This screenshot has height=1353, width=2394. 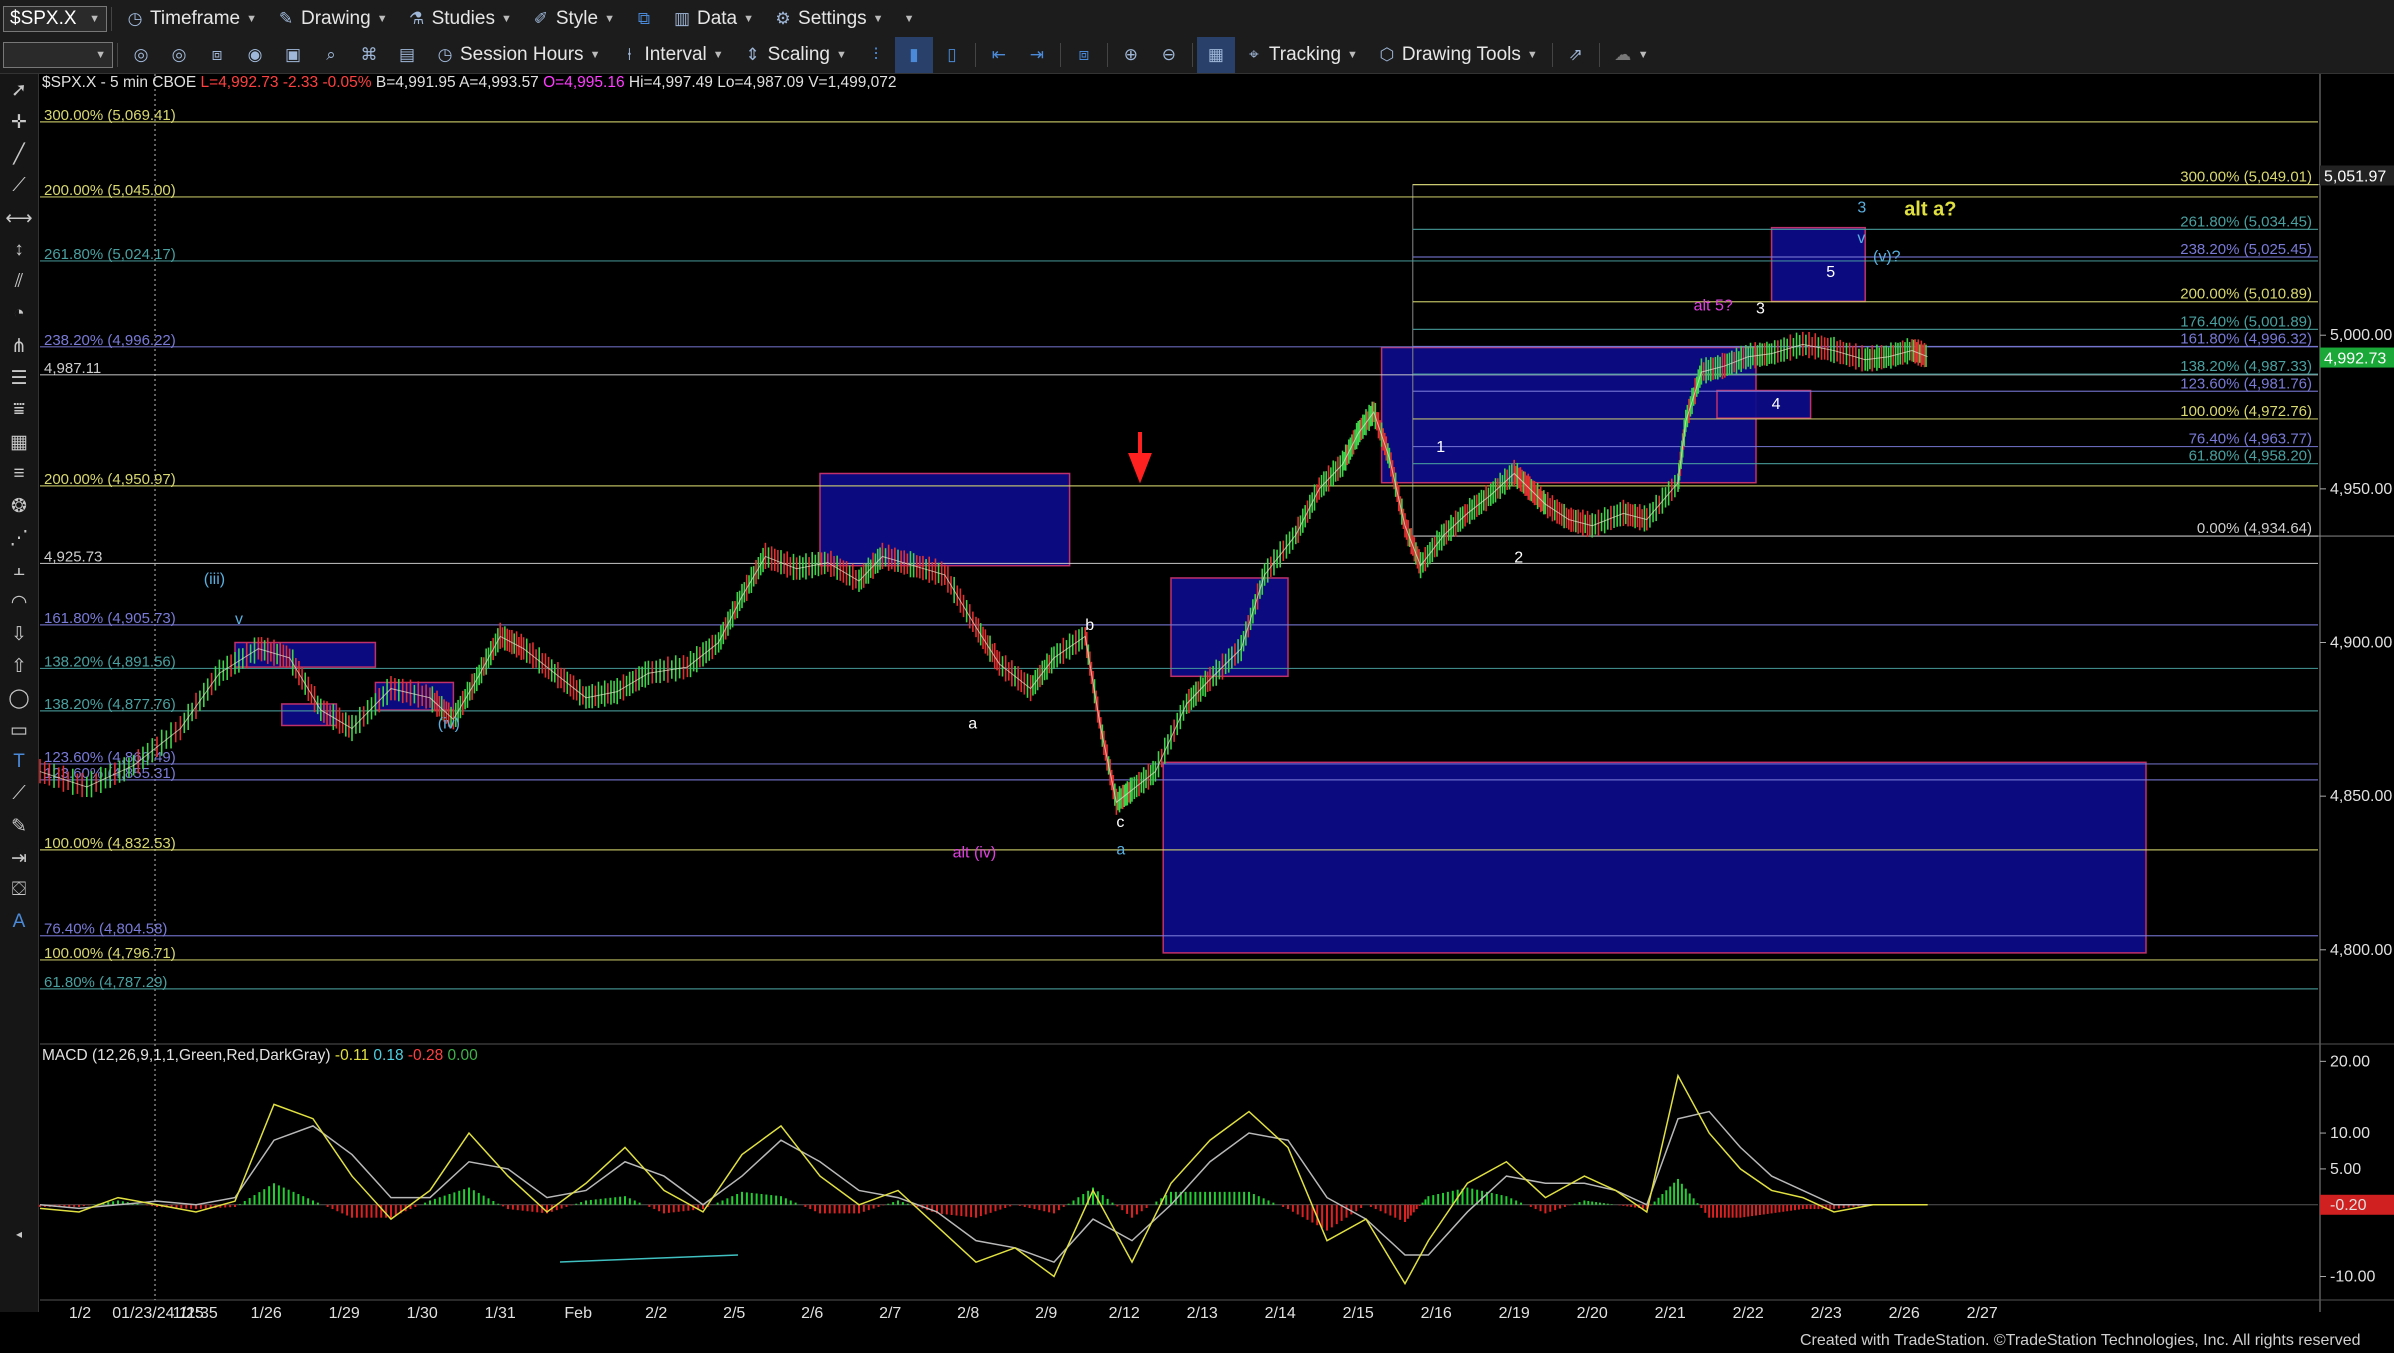 What do you see at coordinates (2246, 177) in the screenshot?
I see `fib-label: 300.00% (5,049.01)` at bounding box center [2246, 177].